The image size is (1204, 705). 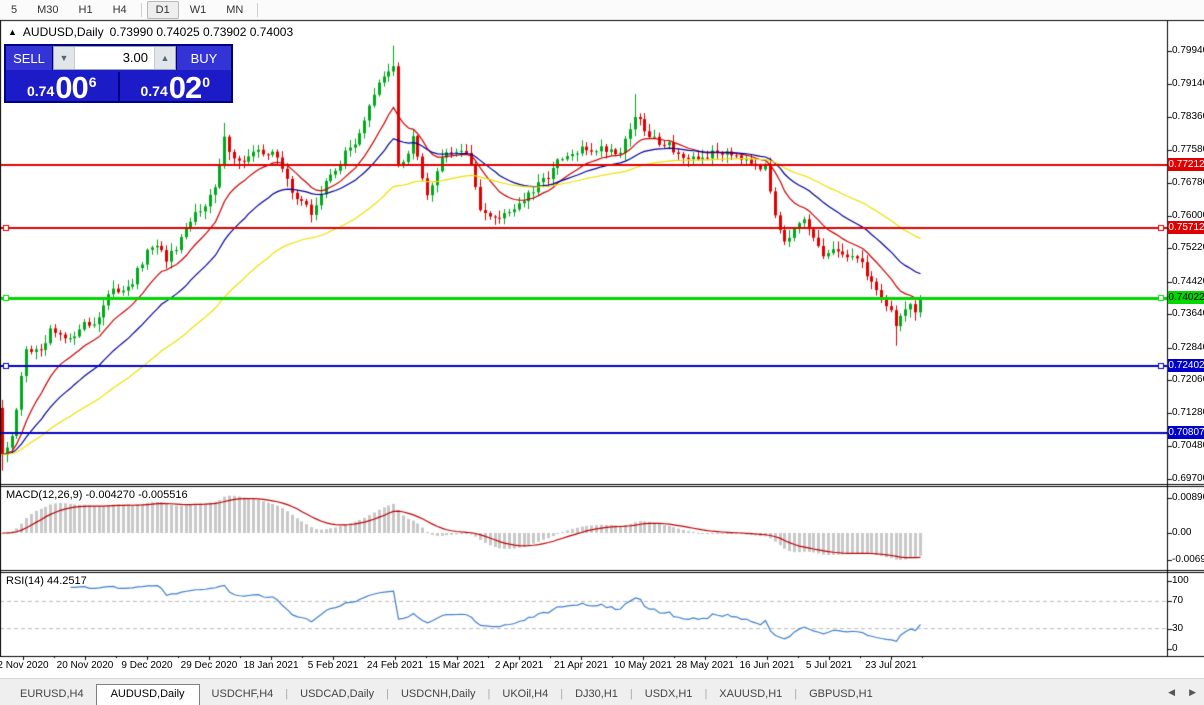 I want to click on timeframe-button-5: 5, so click(x=14, y=10).